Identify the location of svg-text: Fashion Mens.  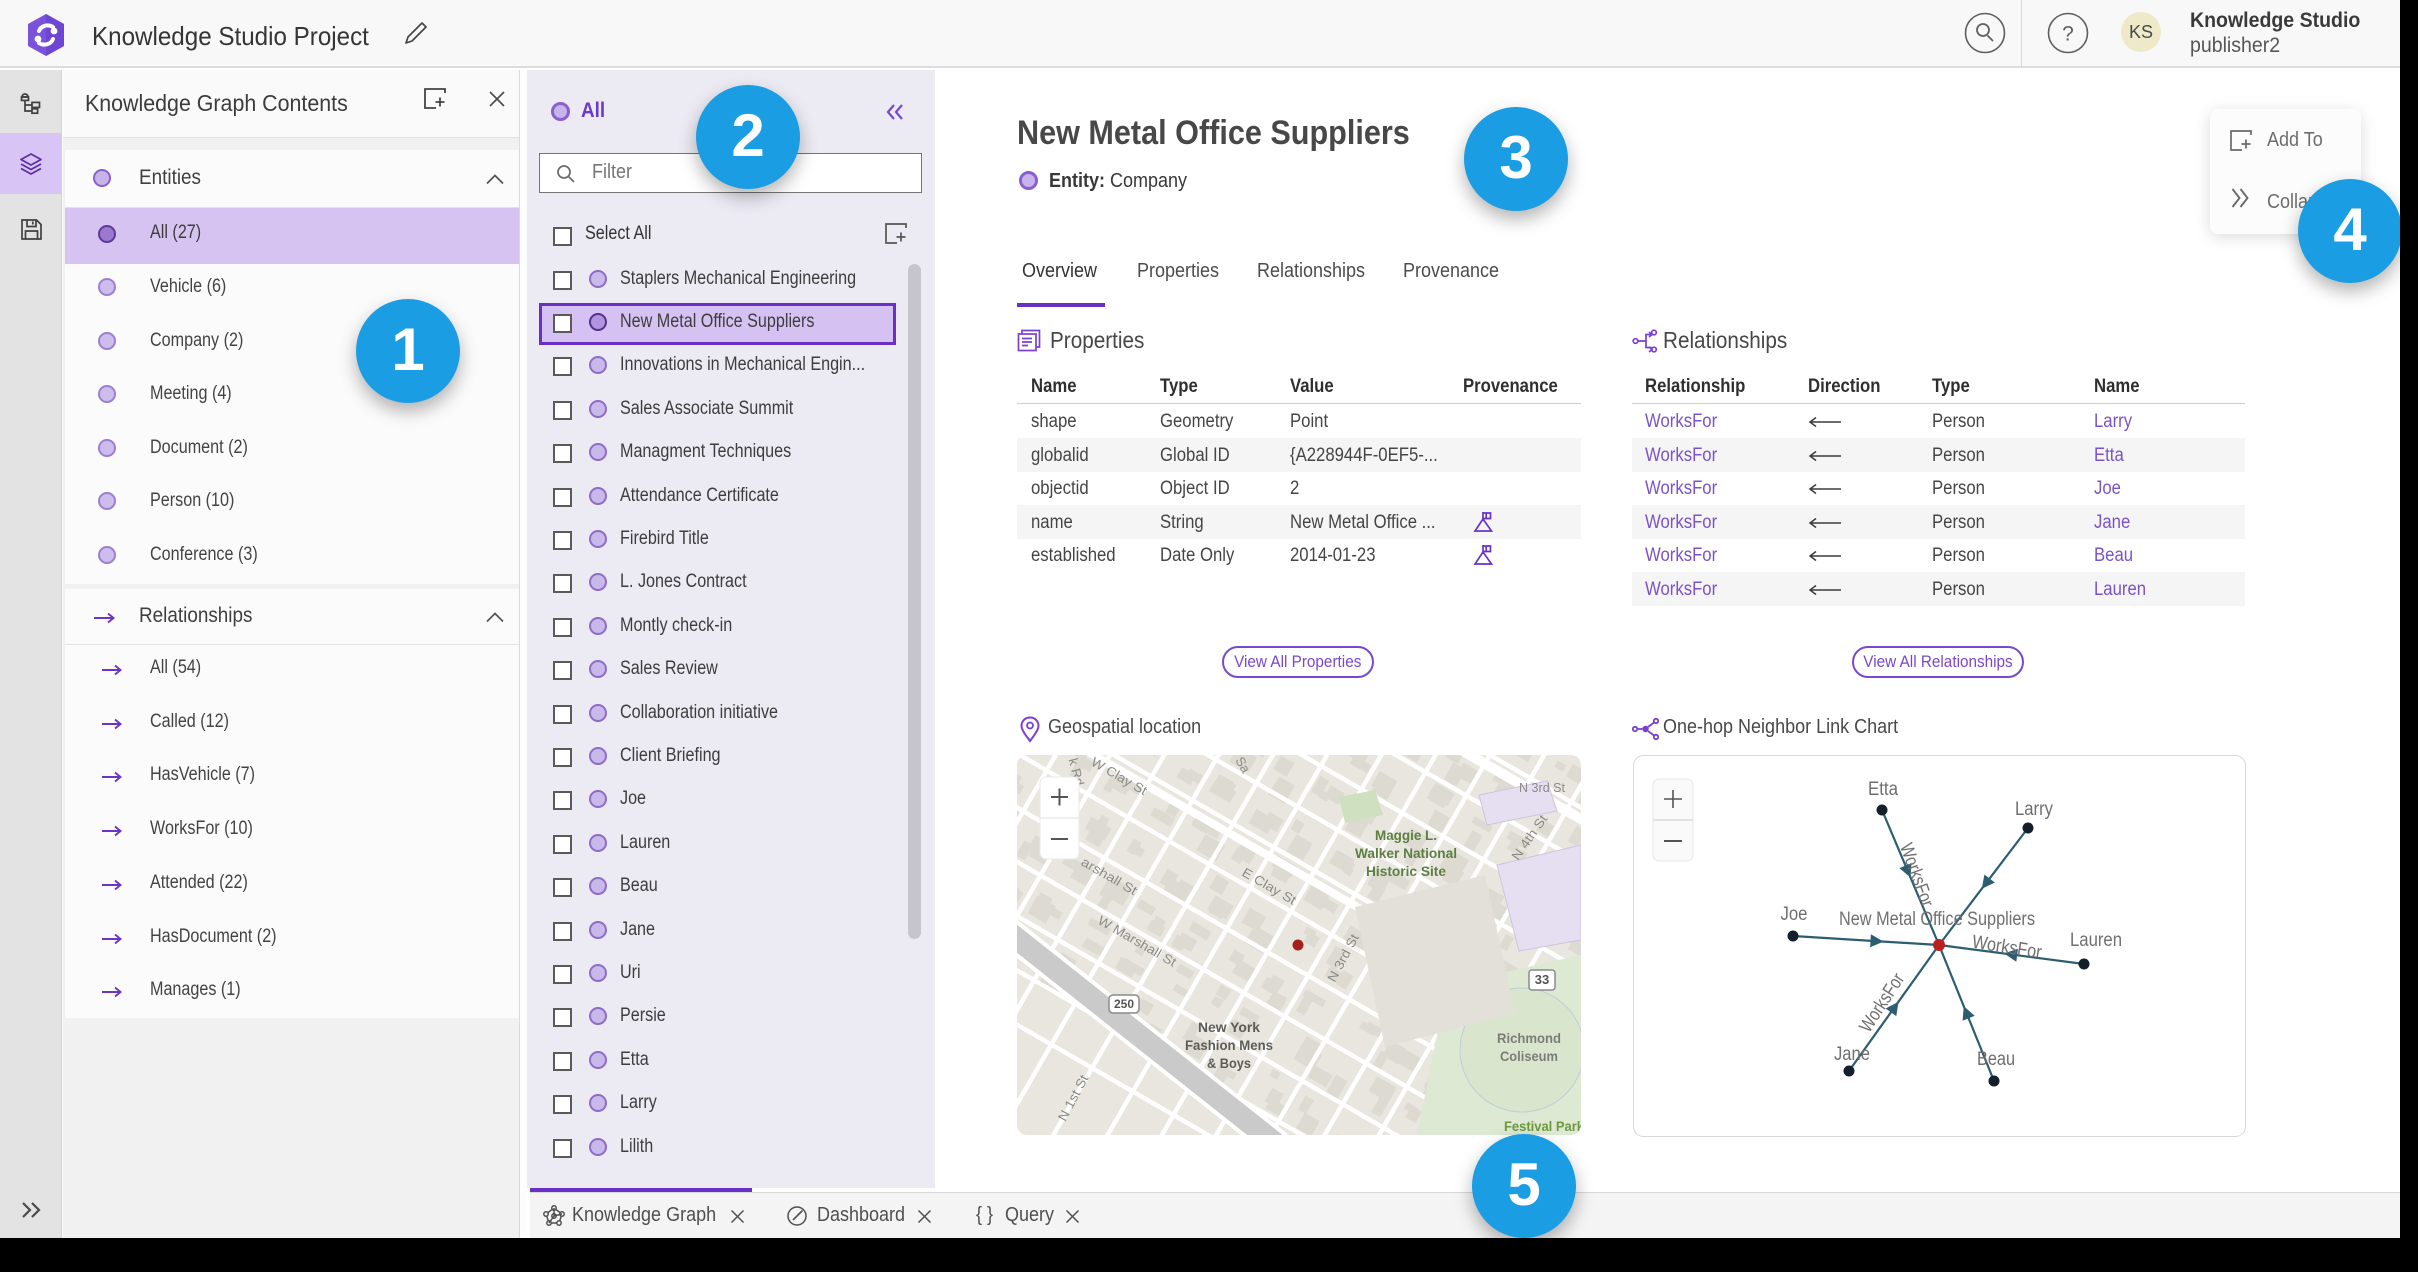
(1229, 1045).